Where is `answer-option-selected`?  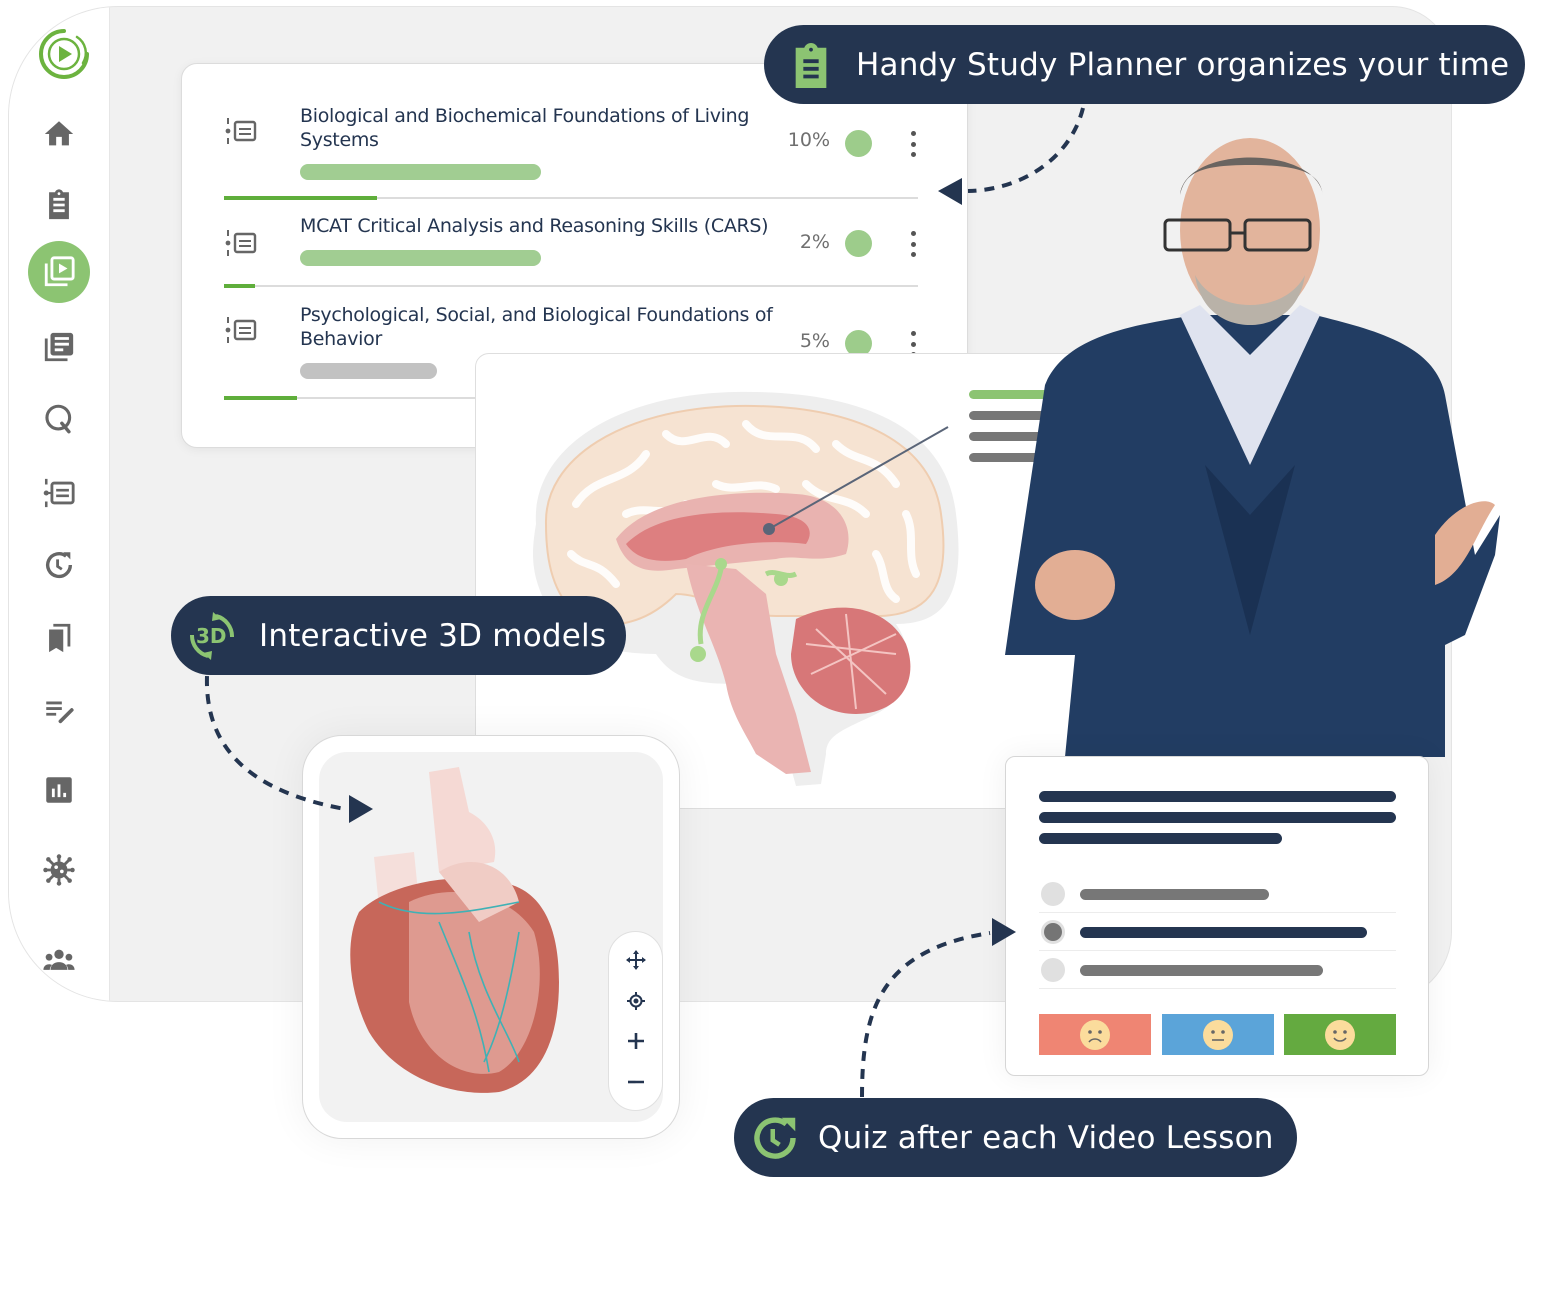
answer-option-selected is located at coordinates (1217, 932).